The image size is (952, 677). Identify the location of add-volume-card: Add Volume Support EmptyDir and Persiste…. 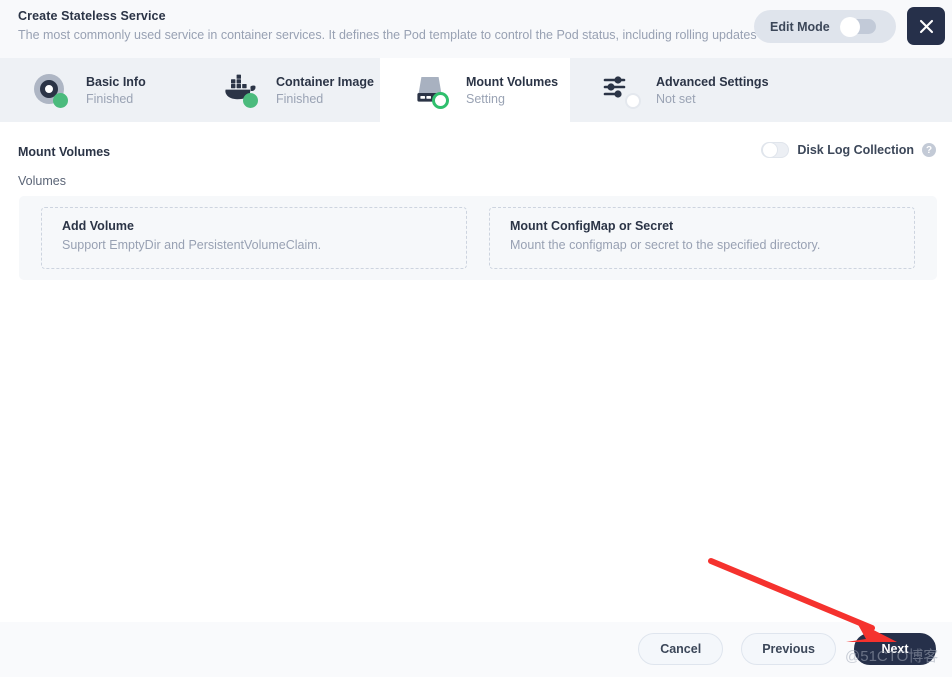
(254, 238).